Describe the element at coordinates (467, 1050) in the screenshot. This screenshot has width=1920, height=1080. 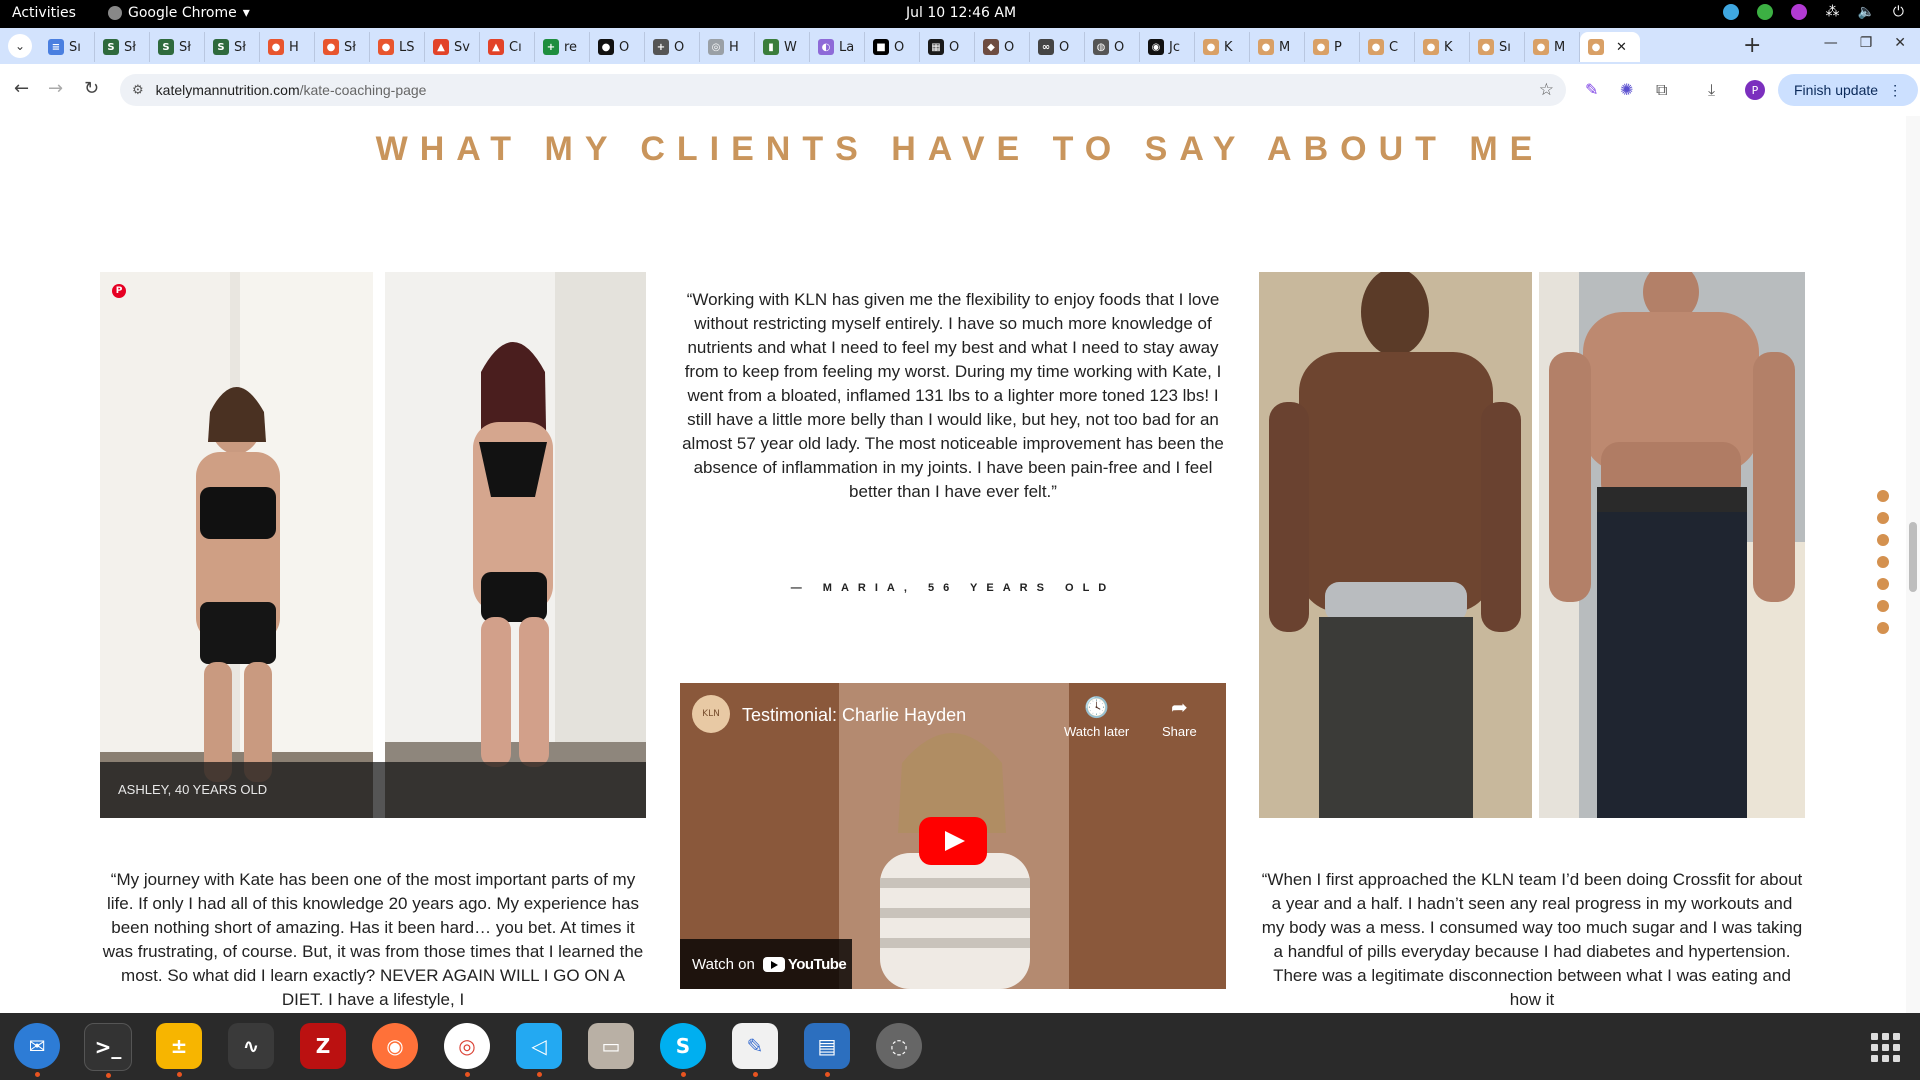
I see `chrome-icon: ◎` at that location.